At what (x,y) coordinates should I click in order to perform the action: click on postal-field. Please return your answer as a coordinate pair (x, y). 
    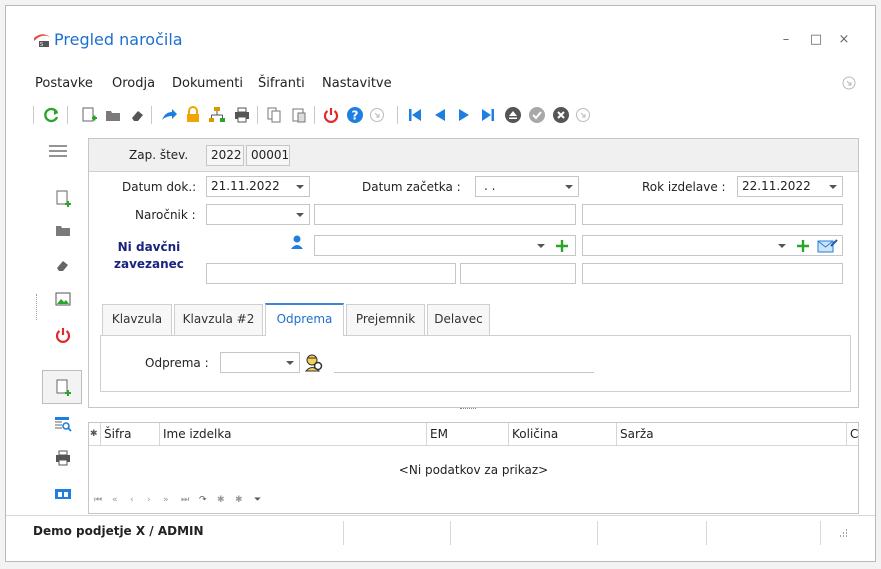
    Looking at the image, I should click on (518, 273).